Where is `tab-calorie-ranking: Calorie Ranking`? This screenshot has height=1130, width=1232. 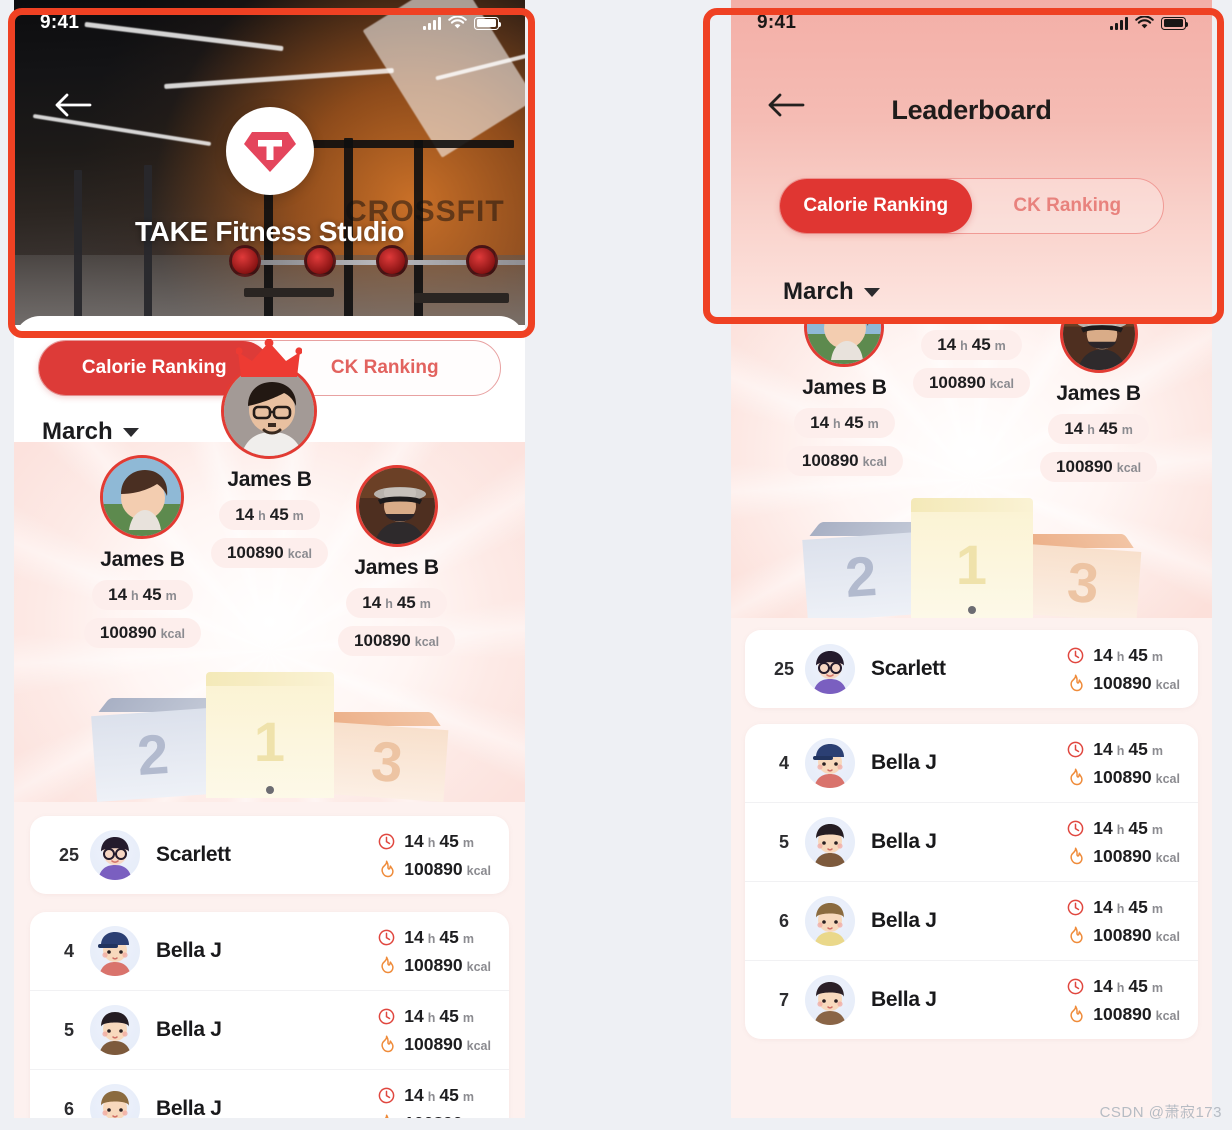
tab-calorie-ranking: Calorie Ranking is located at coordinates (876, 206).